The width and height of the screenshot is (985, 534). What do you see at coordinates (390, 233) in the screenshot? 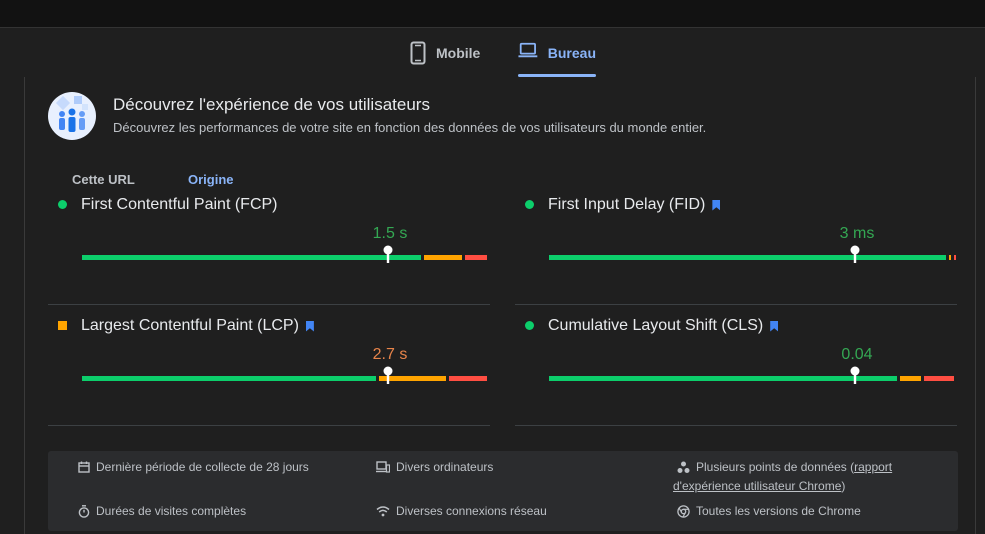
I see `metric-fcp-value: 1.5 s` at bounding box center [390, 233].